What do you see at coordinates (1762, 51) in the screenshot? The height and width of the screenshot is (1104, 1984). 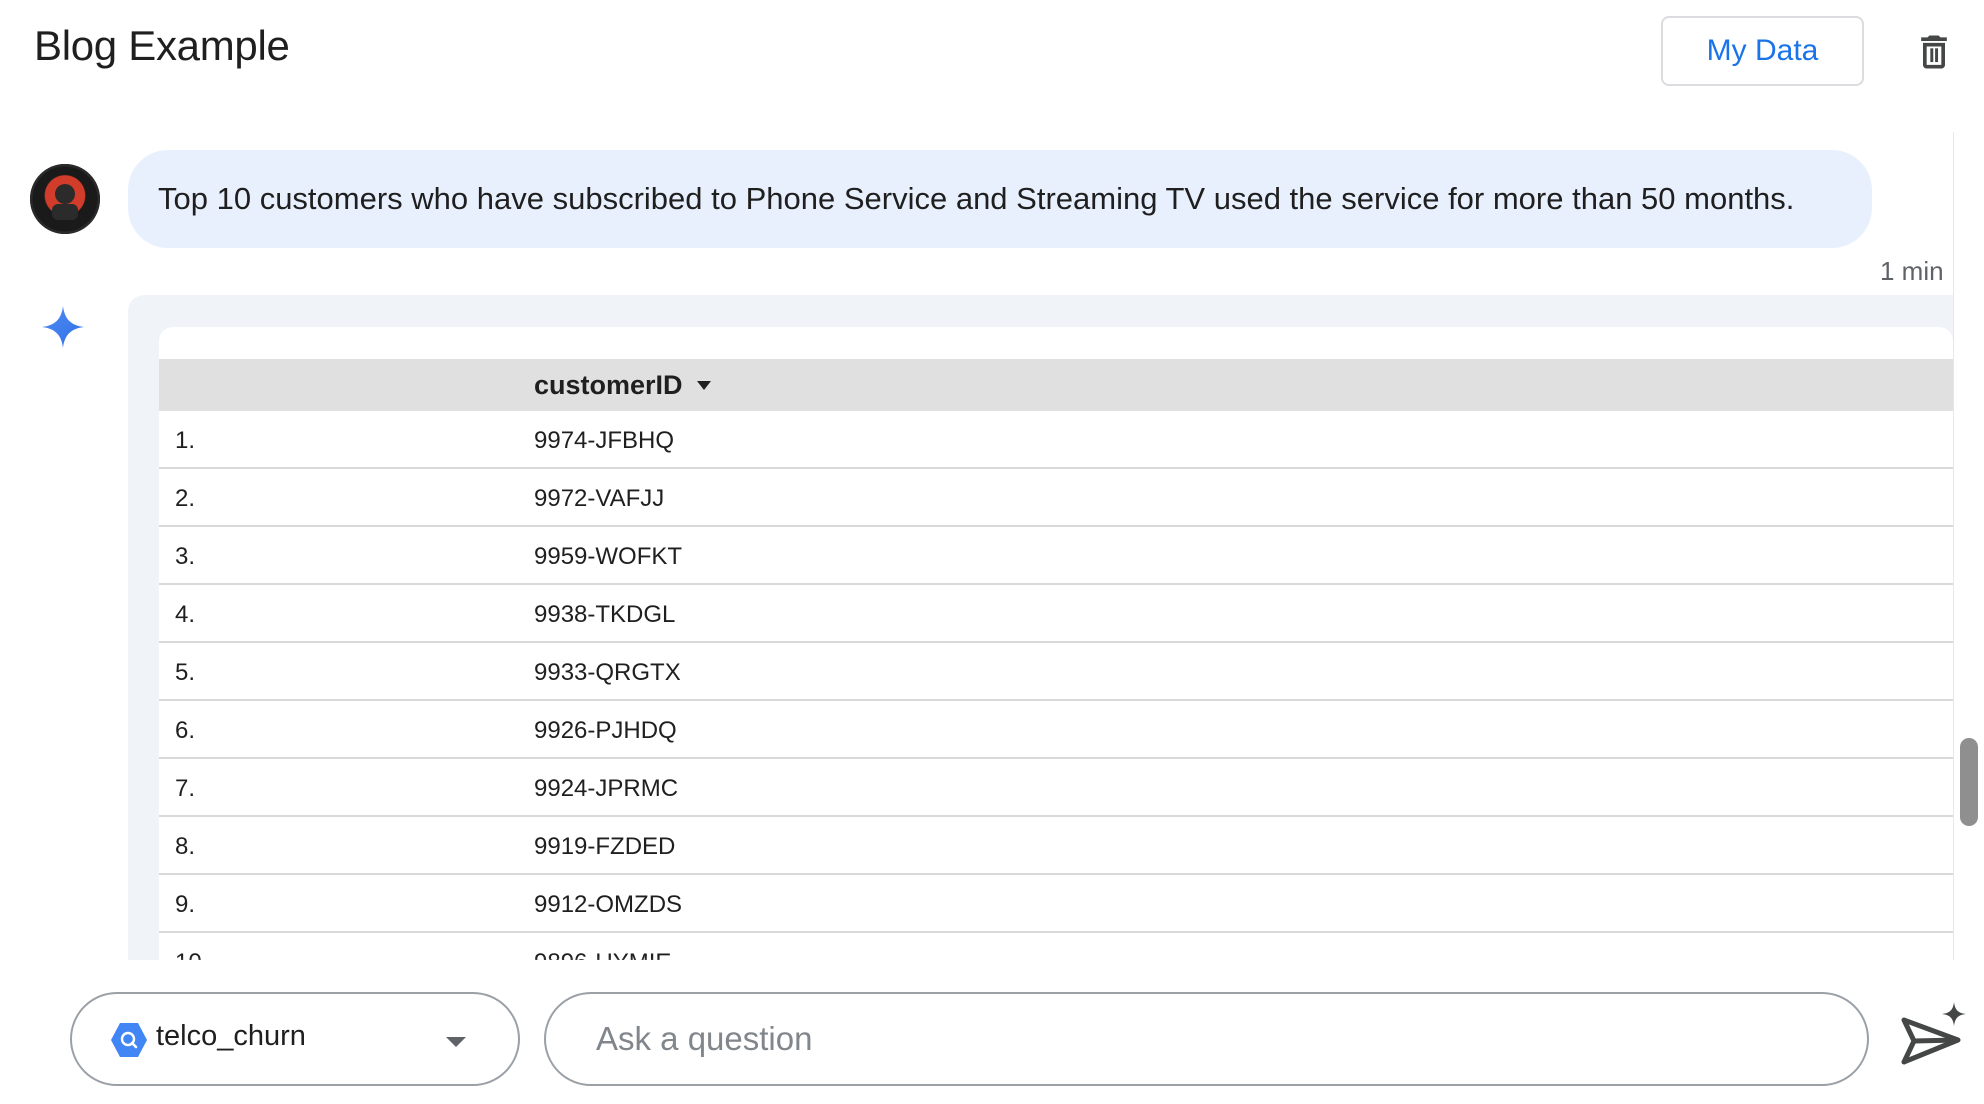 I see `my-data-button: My Data` at bounding box center [1762, 51].